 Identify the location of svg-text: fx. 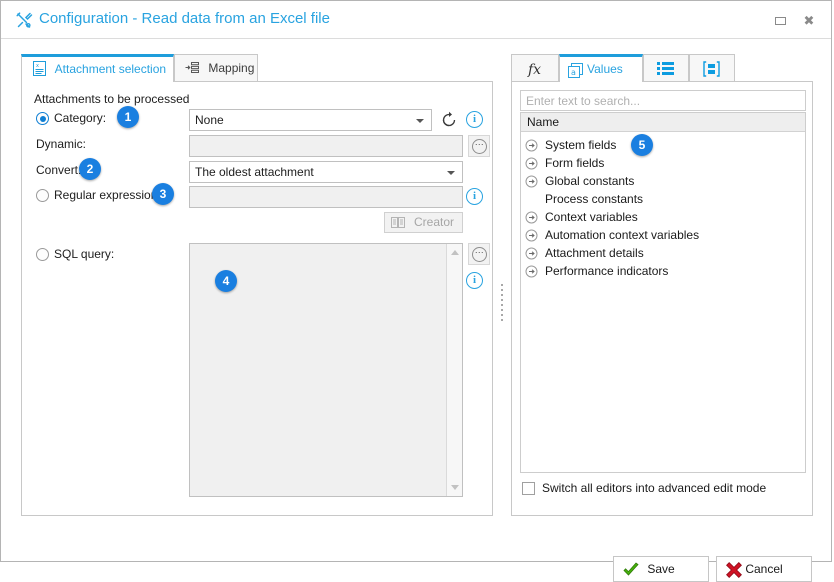
(534, 70).